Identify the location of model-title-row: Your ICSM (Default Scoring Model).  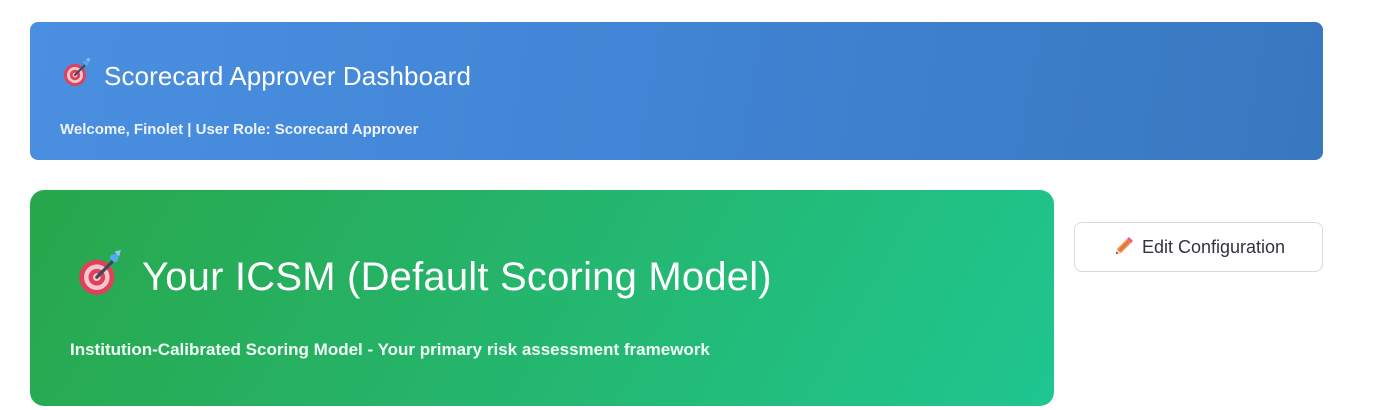
(424, 276).